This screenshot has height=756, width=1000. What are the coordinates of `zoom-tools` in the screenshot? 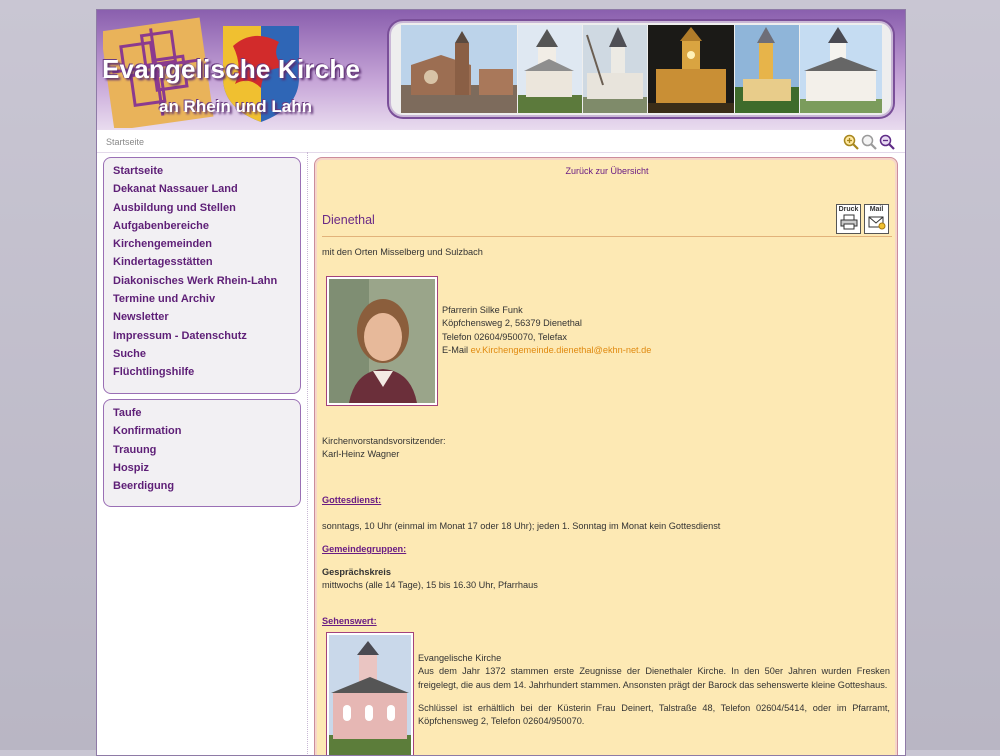 It's located at (869, 142).